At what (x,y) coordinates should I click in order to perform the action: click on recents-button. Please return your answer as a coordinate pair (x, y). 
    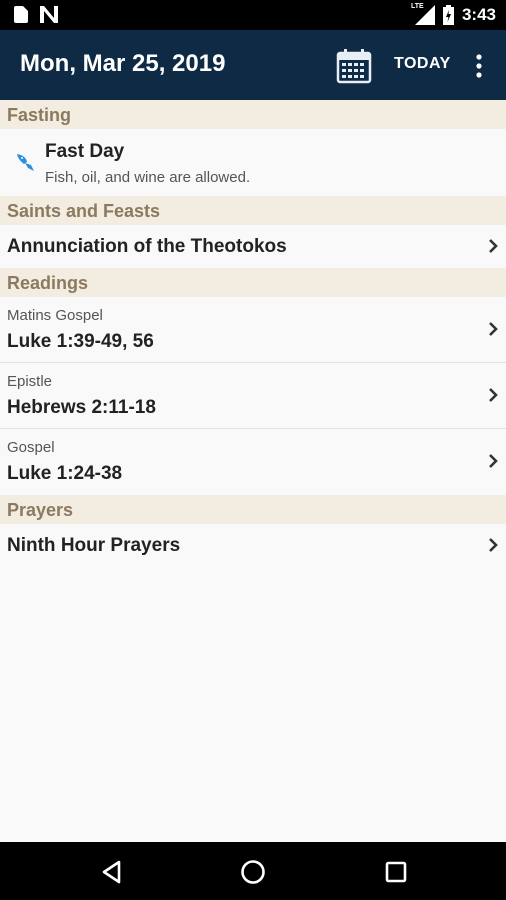
    Looking at the image, I should click on (396, 872).